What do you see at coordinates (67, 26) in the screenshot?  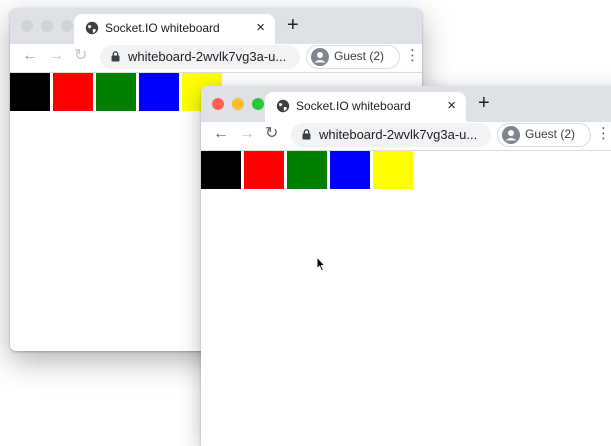 I see `zoom-light-inactive` at bounding box center [67, 26].